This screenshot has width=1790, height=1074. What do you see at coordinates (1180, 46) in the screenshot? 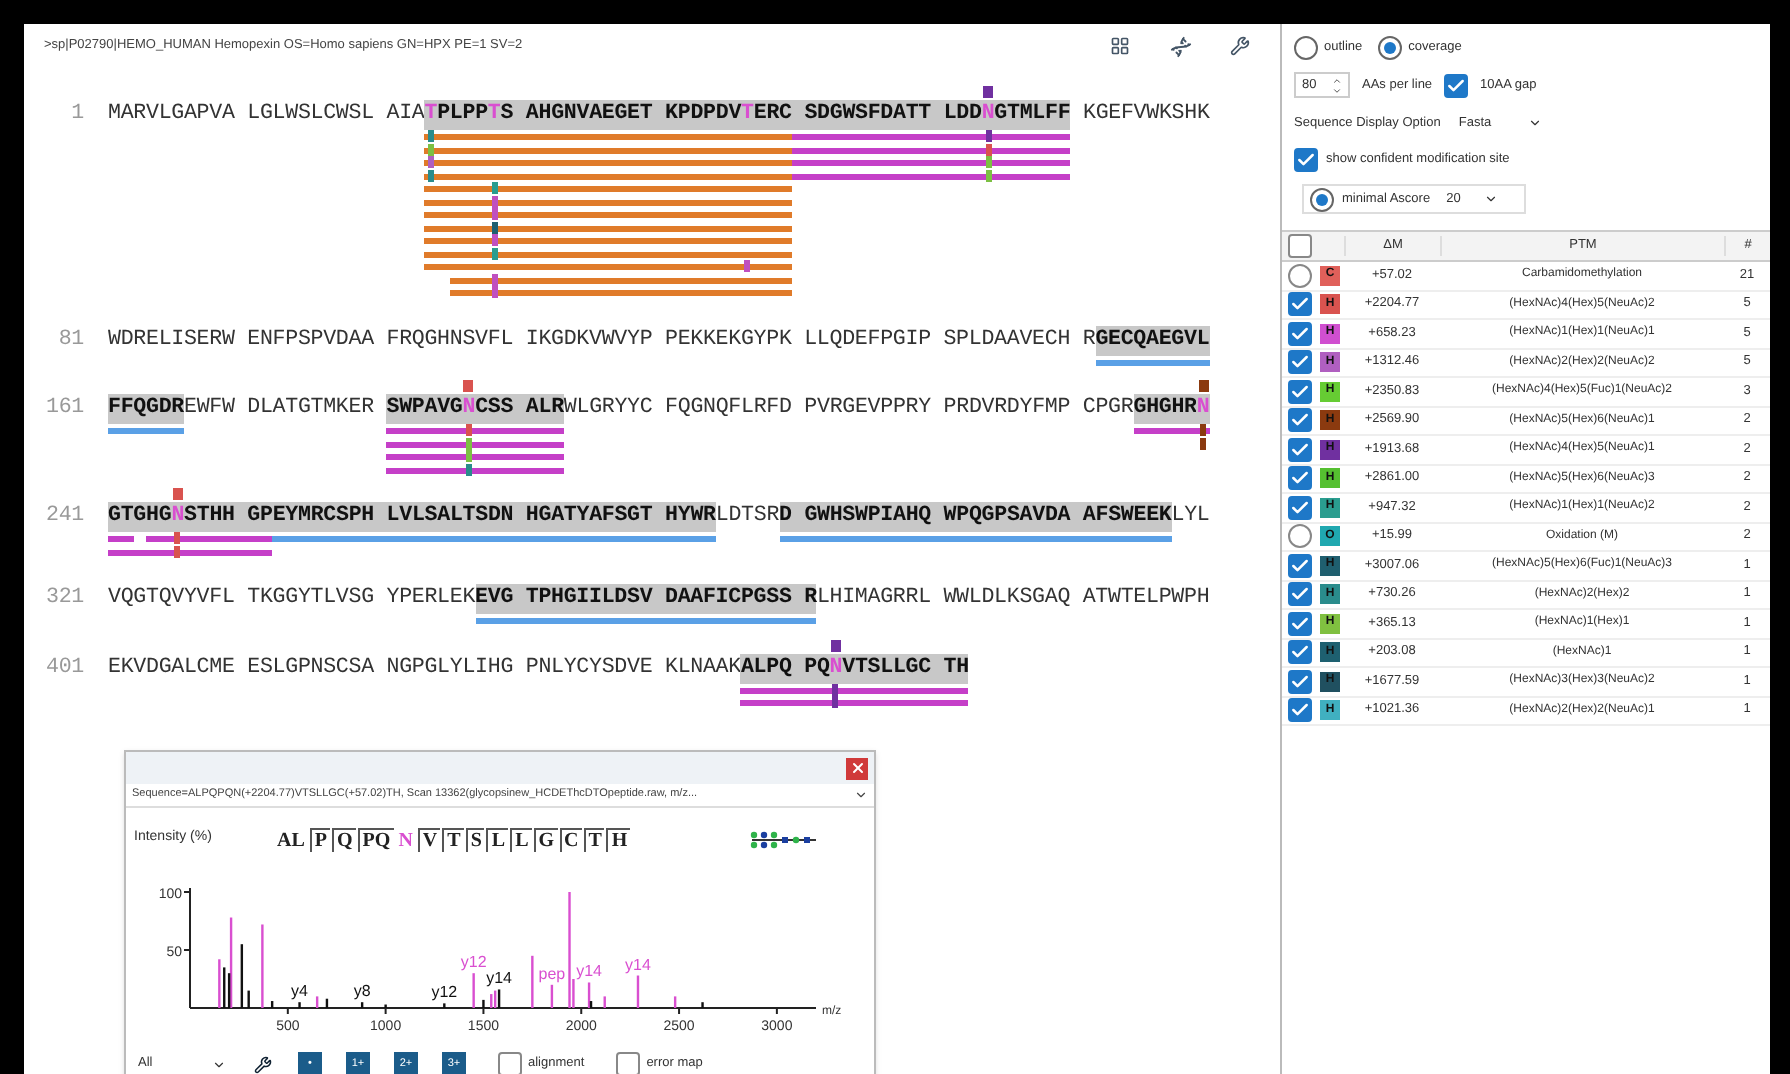
I see `dna-icon` at bounding box center [1180, 46].